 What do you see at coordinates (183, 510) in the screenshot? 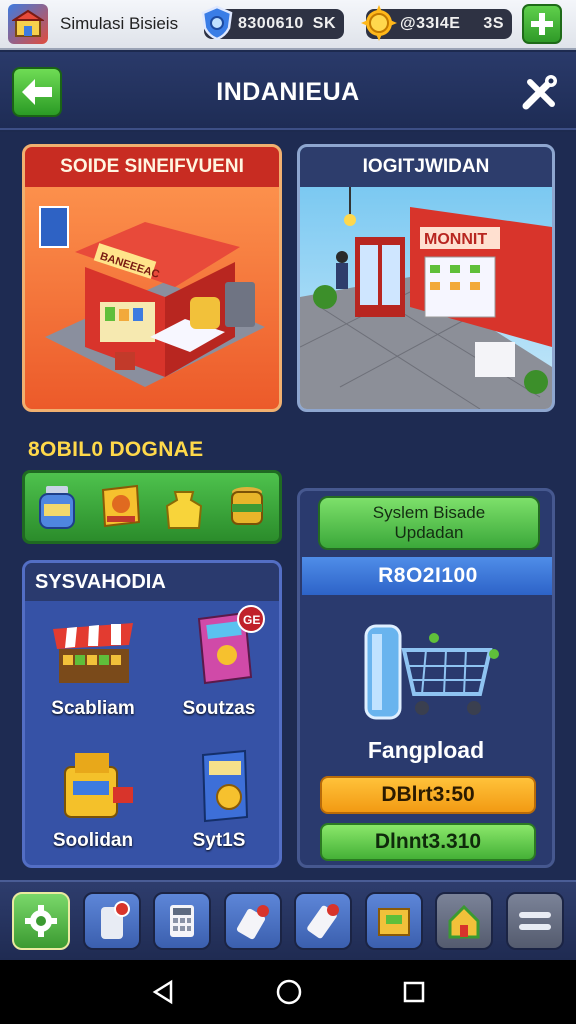
I see `bag-icon` at bounding box center [183, 510].